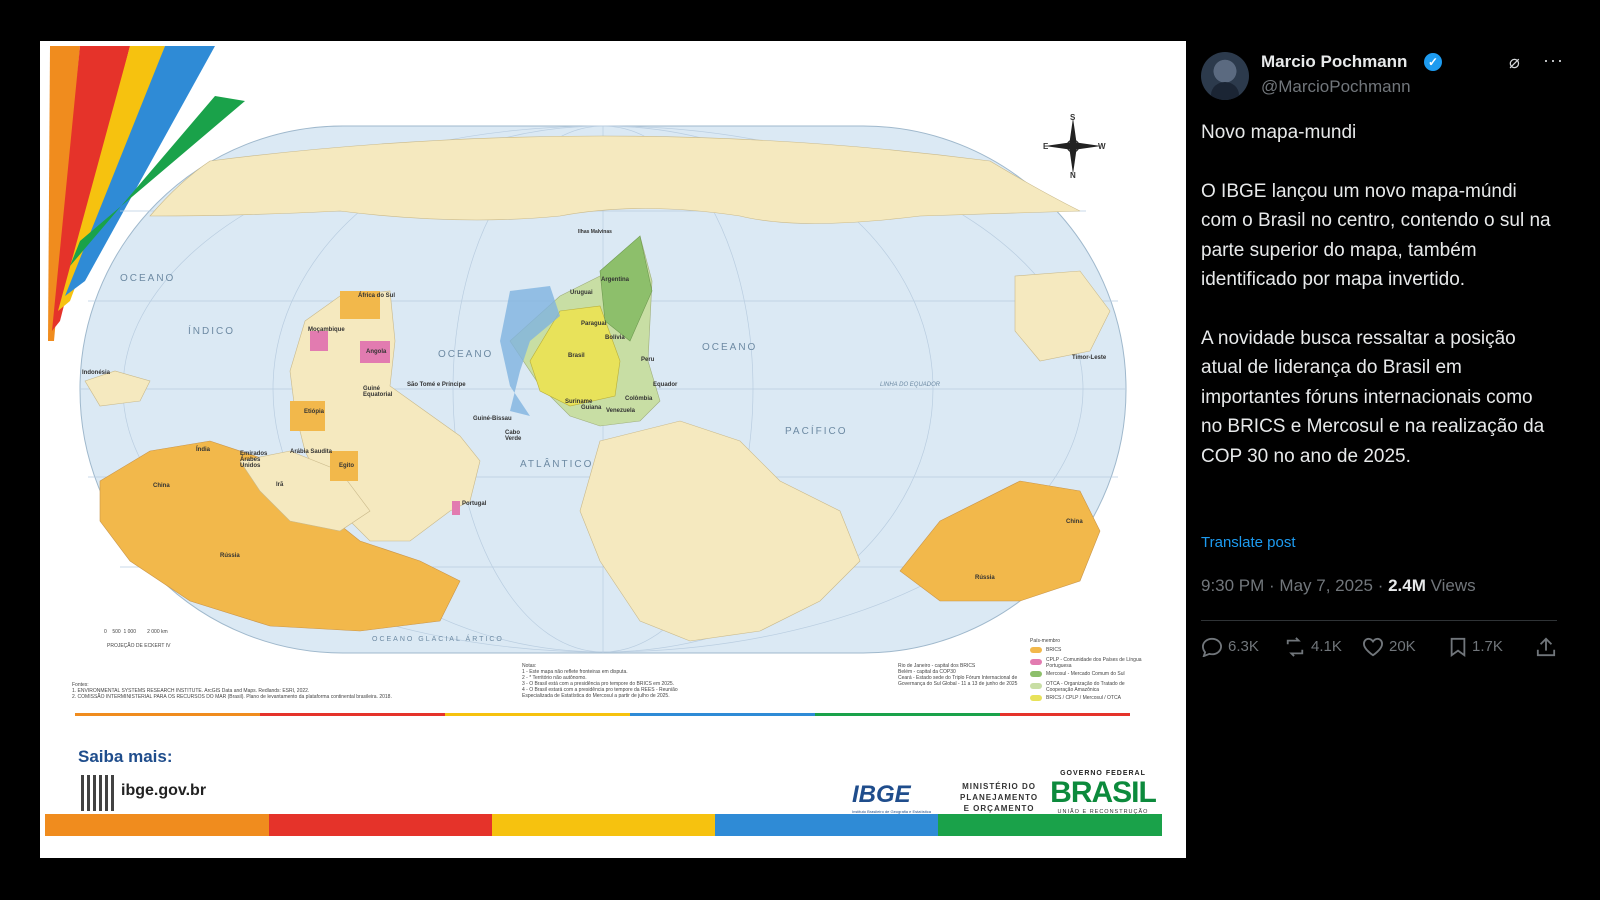 This screenshot has width=1600, height=900. I want to click on action-bar: 6.3K 4.1K 20K 1.7K, so click(1379, 649).